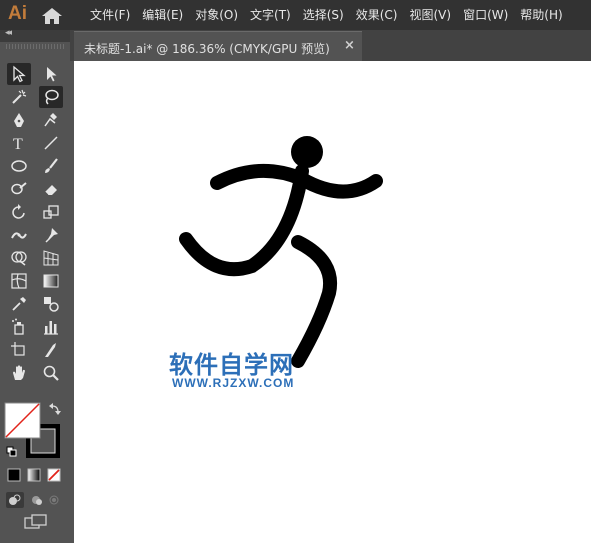  What do you see at coordinates (314, 301) in the screenshot?
I see `figure-leg` at bounding box center [314, 301].